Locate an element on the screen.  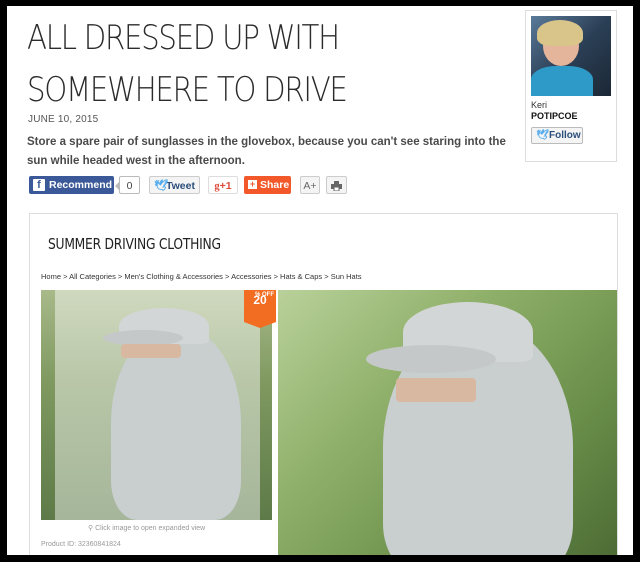
share-button: + Share is located at coordinates (267, 185).